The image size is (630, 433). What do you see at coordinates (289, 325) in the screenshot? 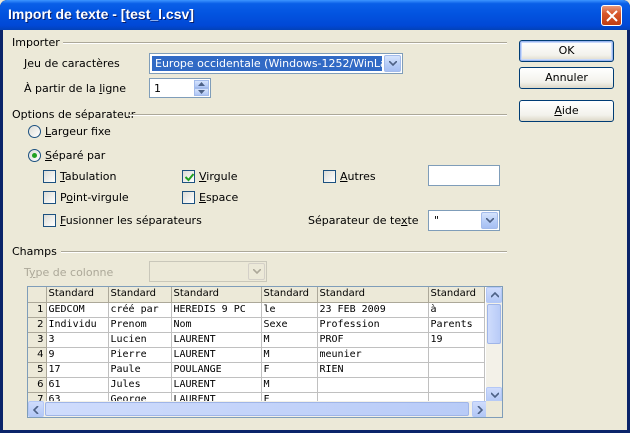
I see `table-cell: Sexe` at bounding box center [289, 325].